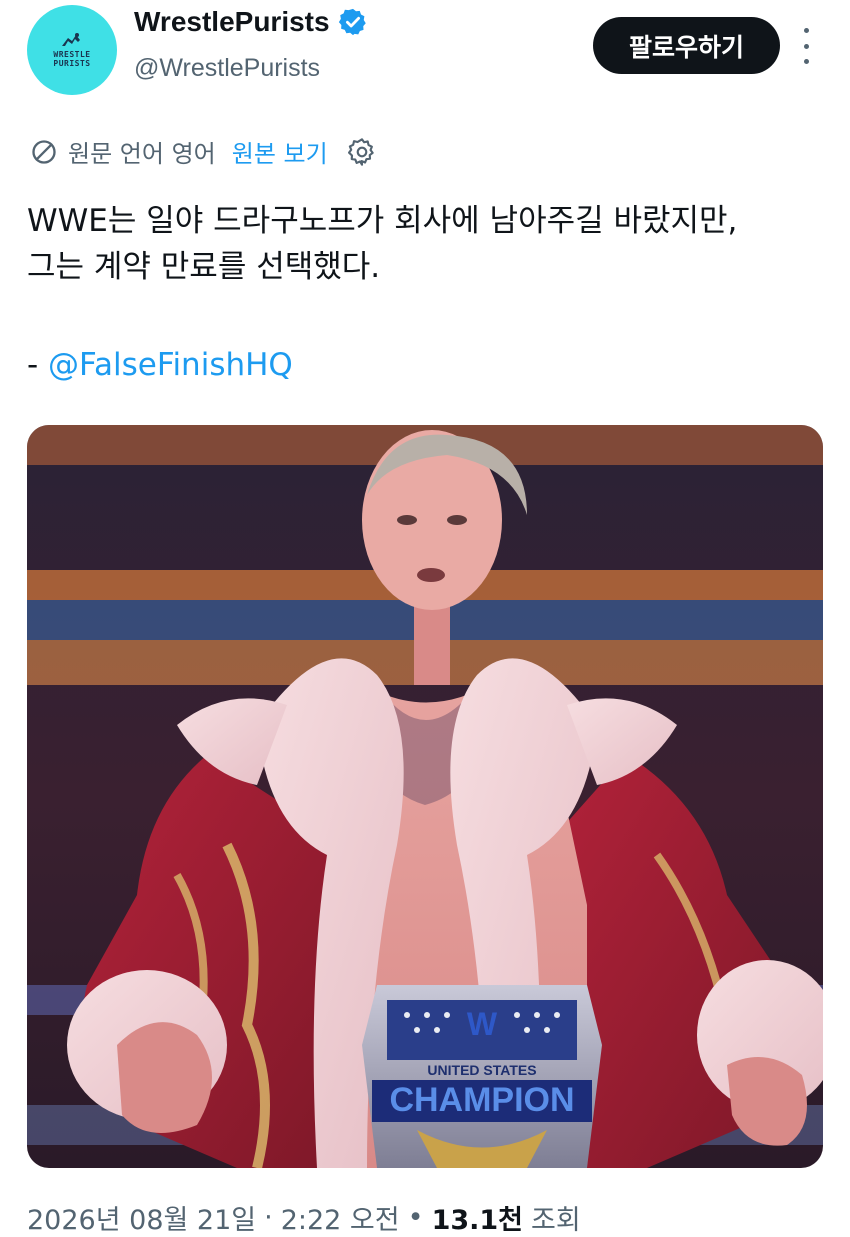  What do you see at coordinates (477, 1220) in the screenshot?
I see `views-count: 13.1천` at bounding box center [477, 1220].